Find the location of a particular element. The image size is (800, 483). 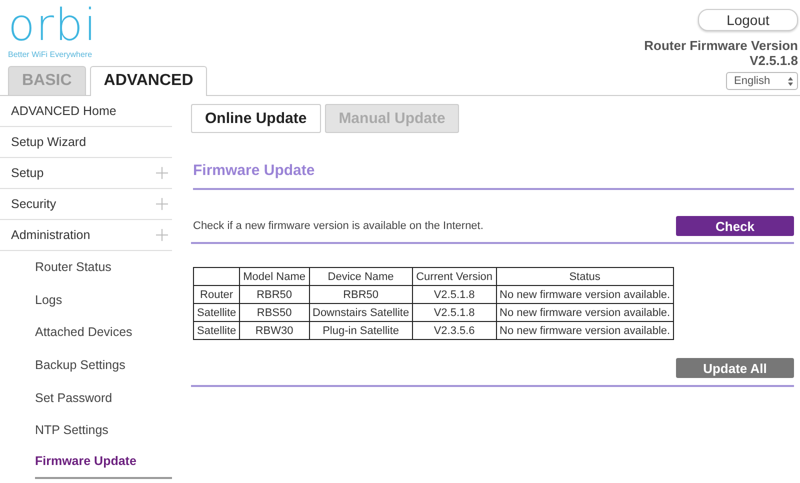

check-description: Check if a new firmware version is available on the Internet. is located at coordinates (338, 226).